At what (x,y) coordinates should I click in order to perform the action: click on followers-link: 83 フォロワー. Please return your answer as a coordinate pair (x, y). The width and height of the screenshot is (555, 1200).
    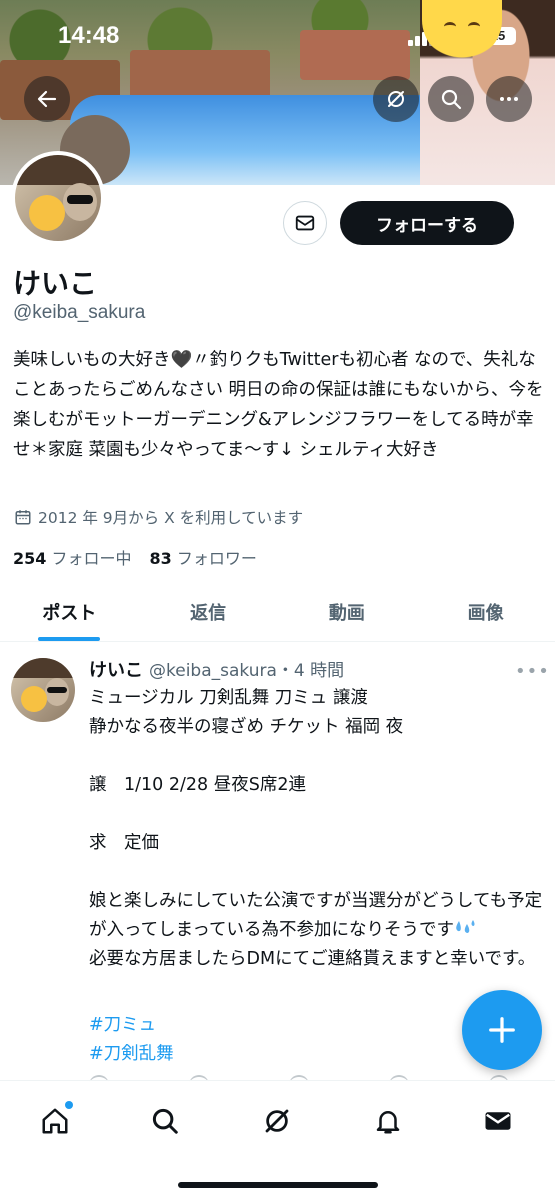
    Looking at the image, I should click on (203, 557).